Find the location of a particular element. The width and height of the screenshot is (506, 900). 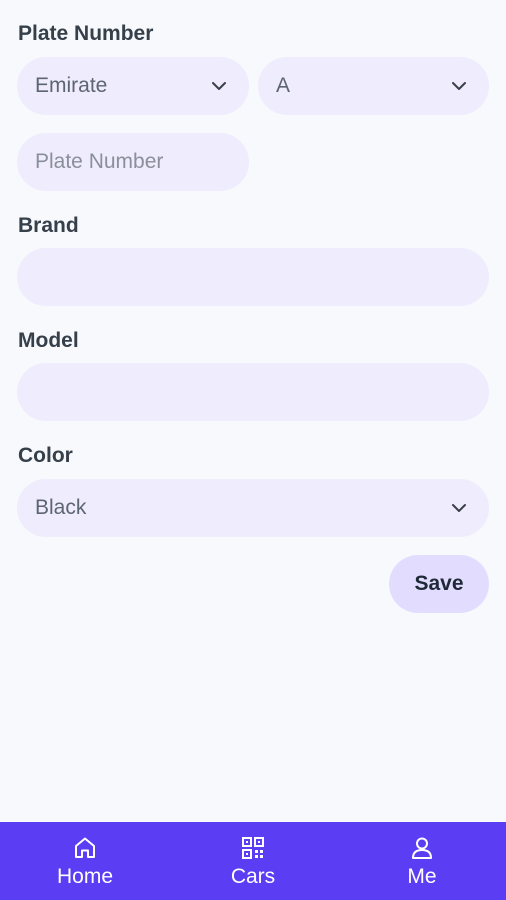

plate-code-select-value: A is located at coordinates (283, 85).